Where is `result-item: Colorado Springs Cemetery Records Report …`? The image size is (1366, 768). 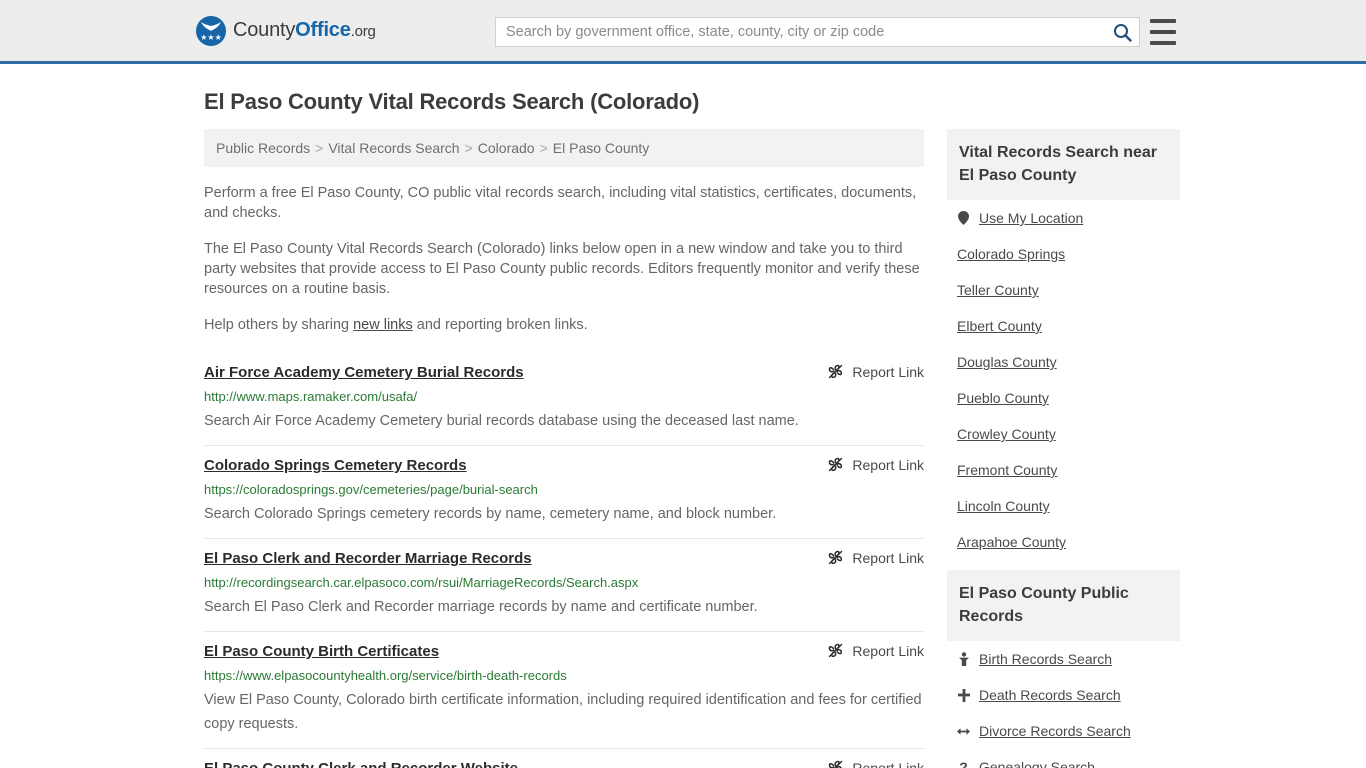 result-item: Colorado Springs Cemetery Records Report … is located at coordinates (564, 492).